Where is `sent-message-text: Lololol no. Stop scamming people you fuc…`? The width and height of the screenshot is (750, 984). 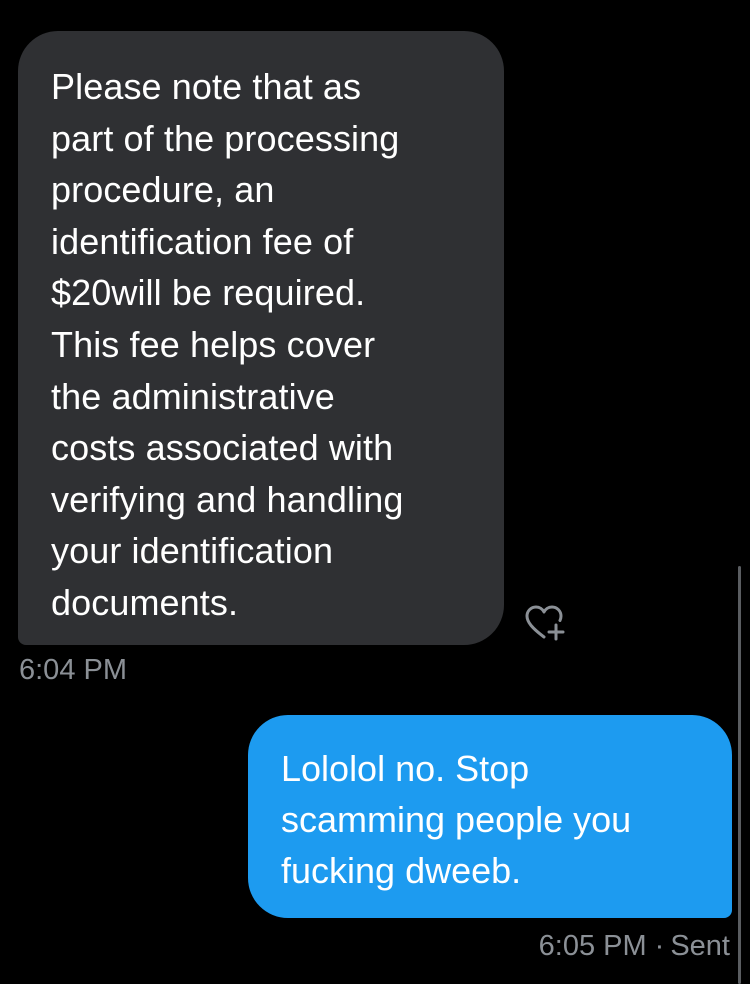 sent-message-text: Lololol no. Stop scamming people you fuc… is located at coordinates (456, 819).